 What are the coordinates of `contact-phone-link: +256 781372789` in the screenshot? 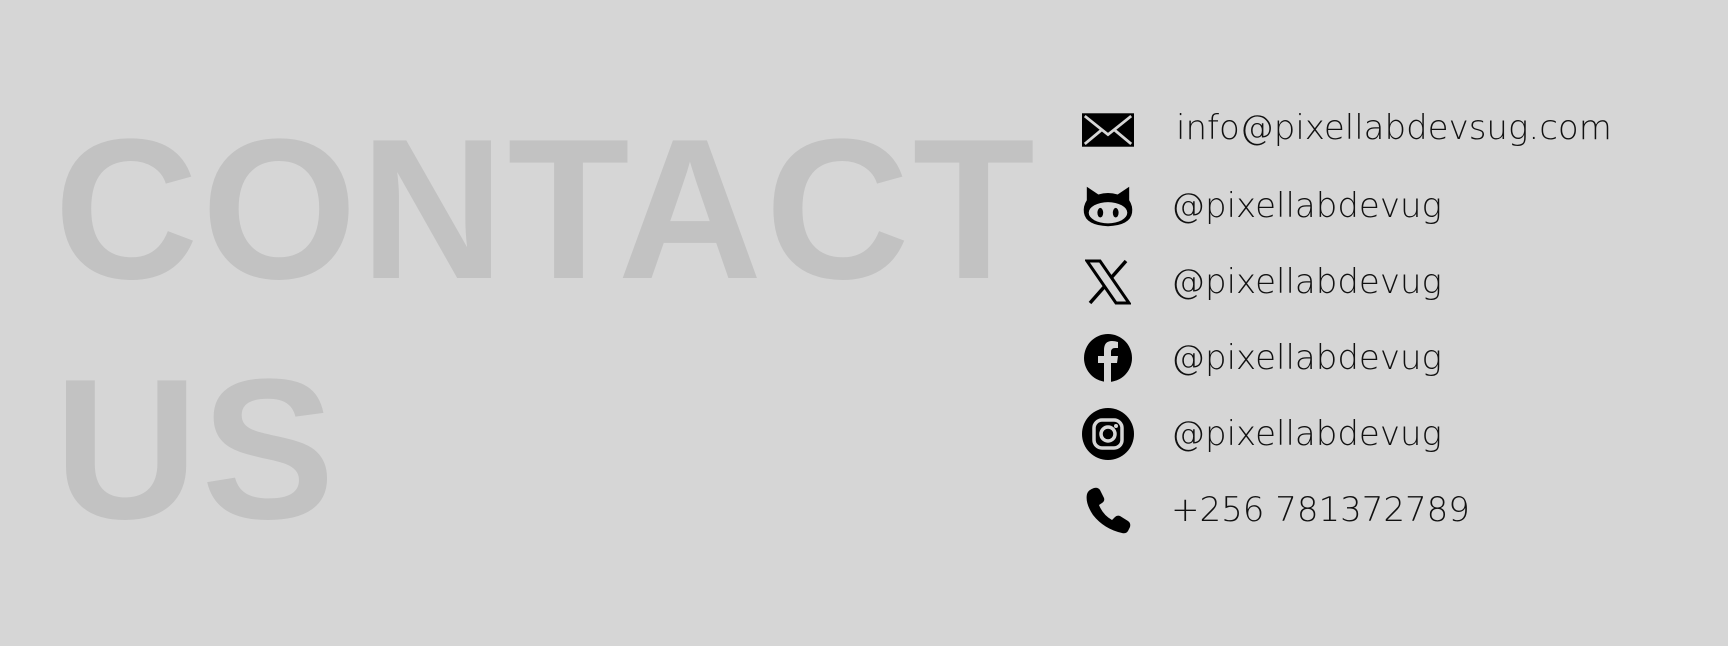 It's located at (1390, 512).